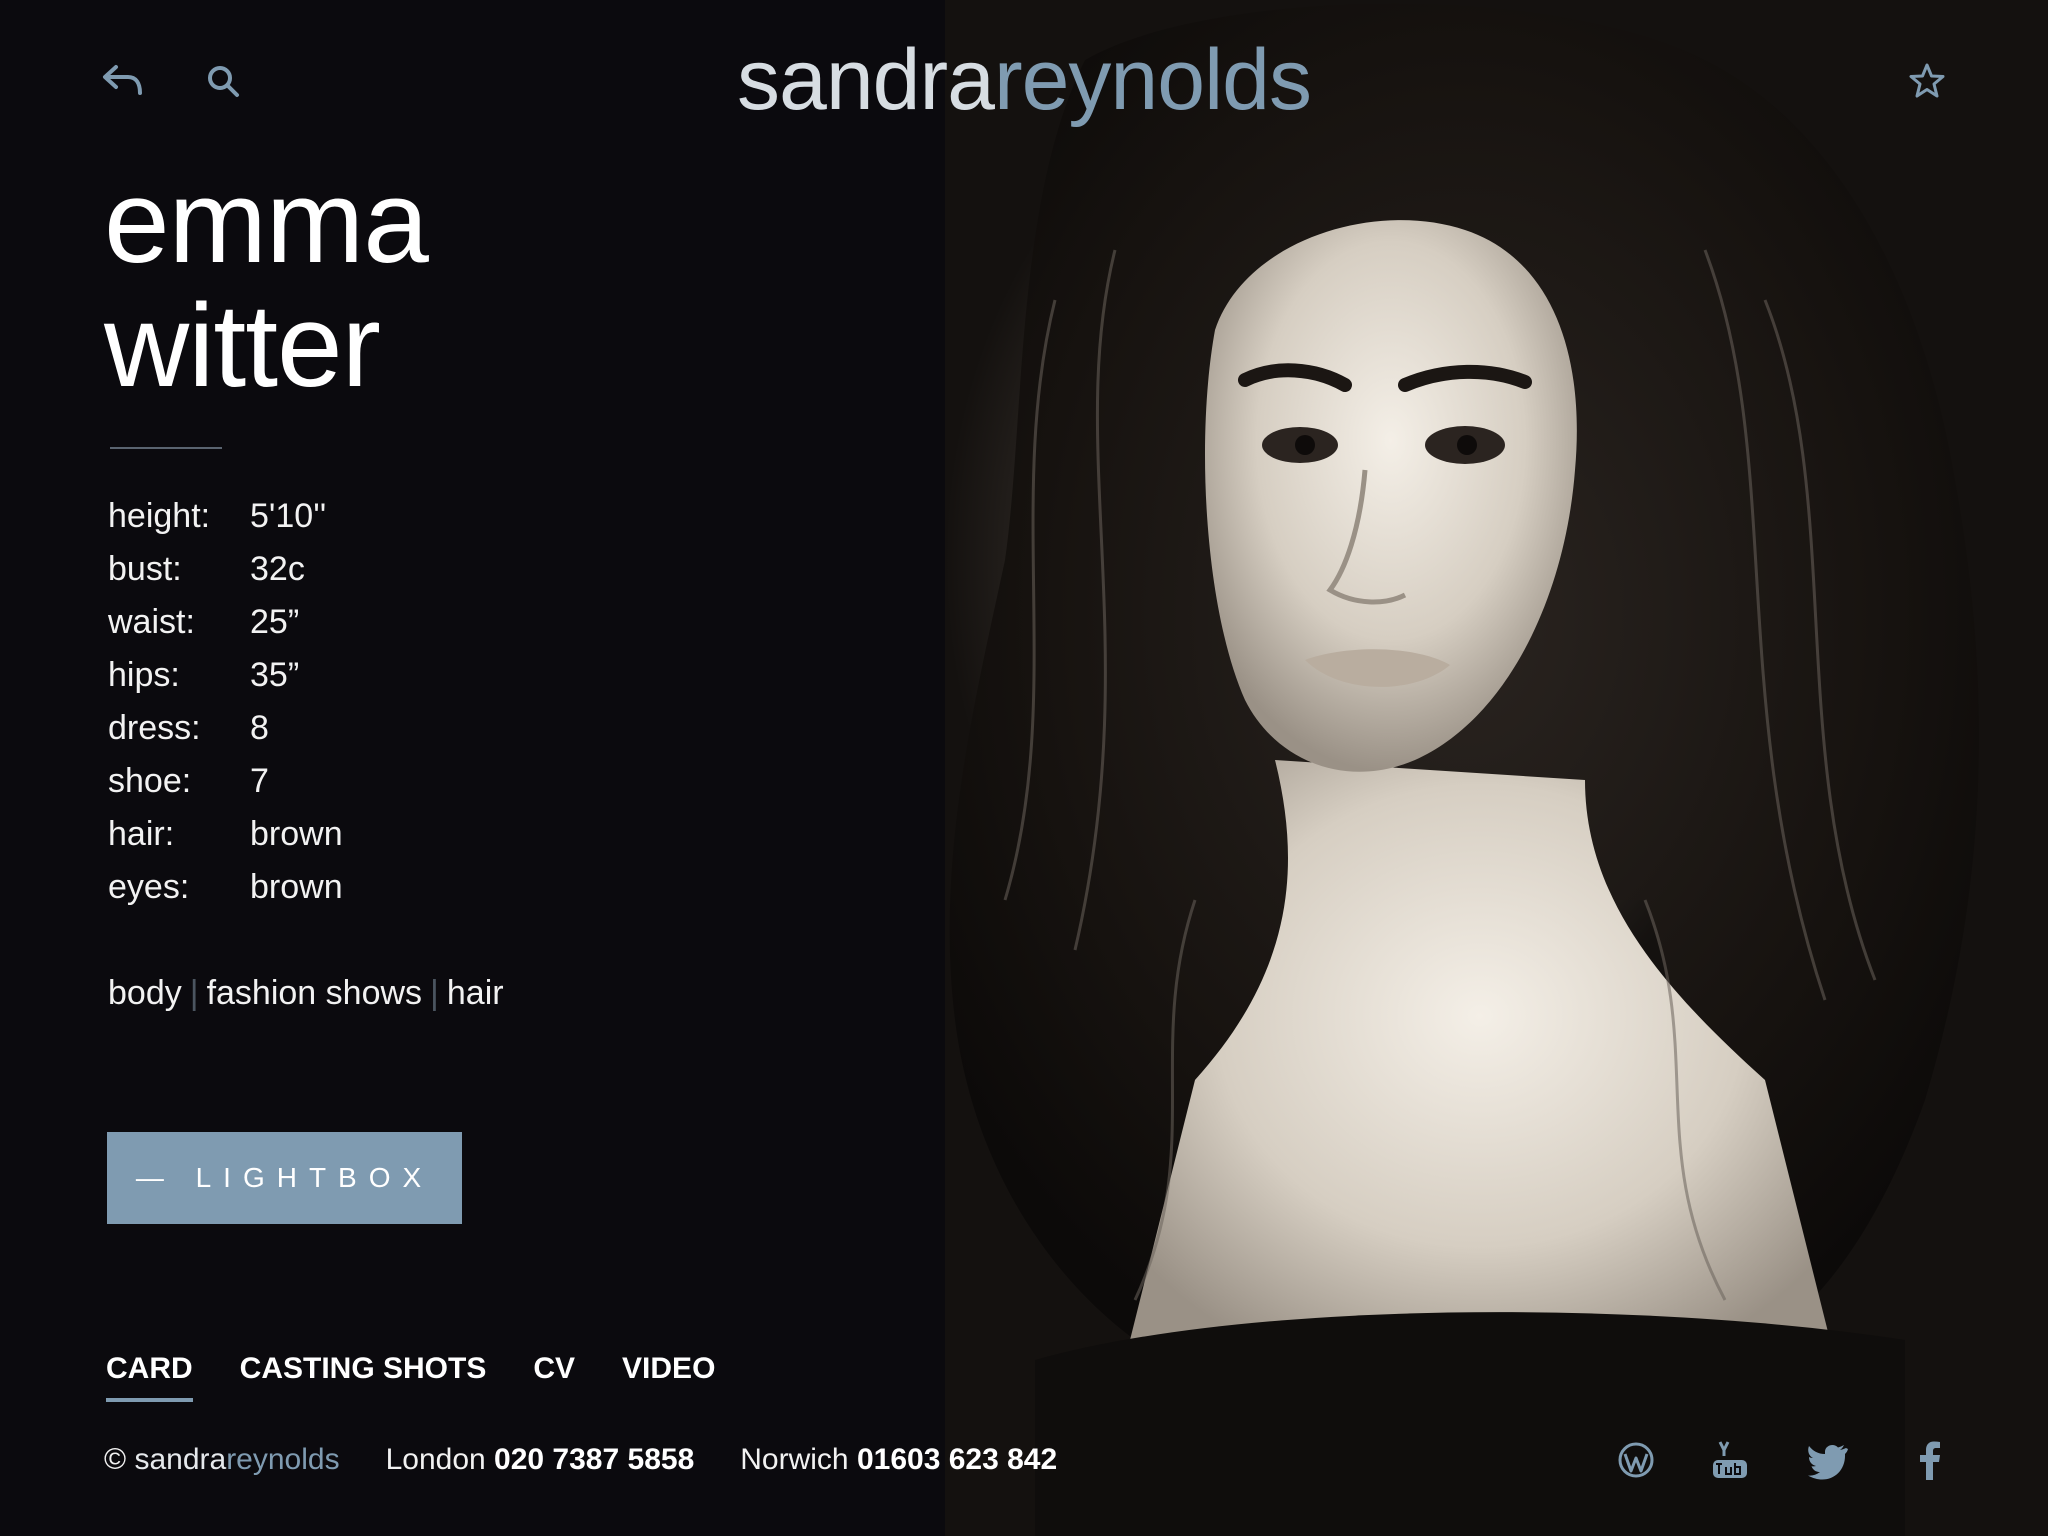 The height and width of the screenshot is (1536, 2048). What do you see at coordinates (154, 728) in the screenshot?
I see `stat-label: dress:` at bounding box center [154, 728].